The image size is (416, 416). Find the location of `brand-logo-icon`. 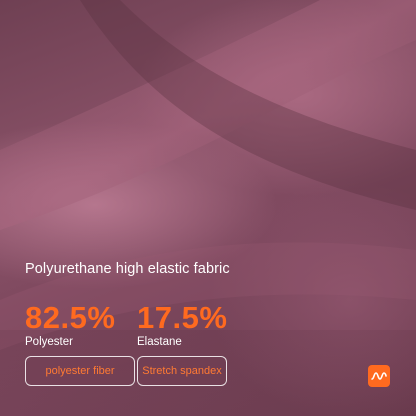

brand-logo-icon is located at coordinates (379, 376).